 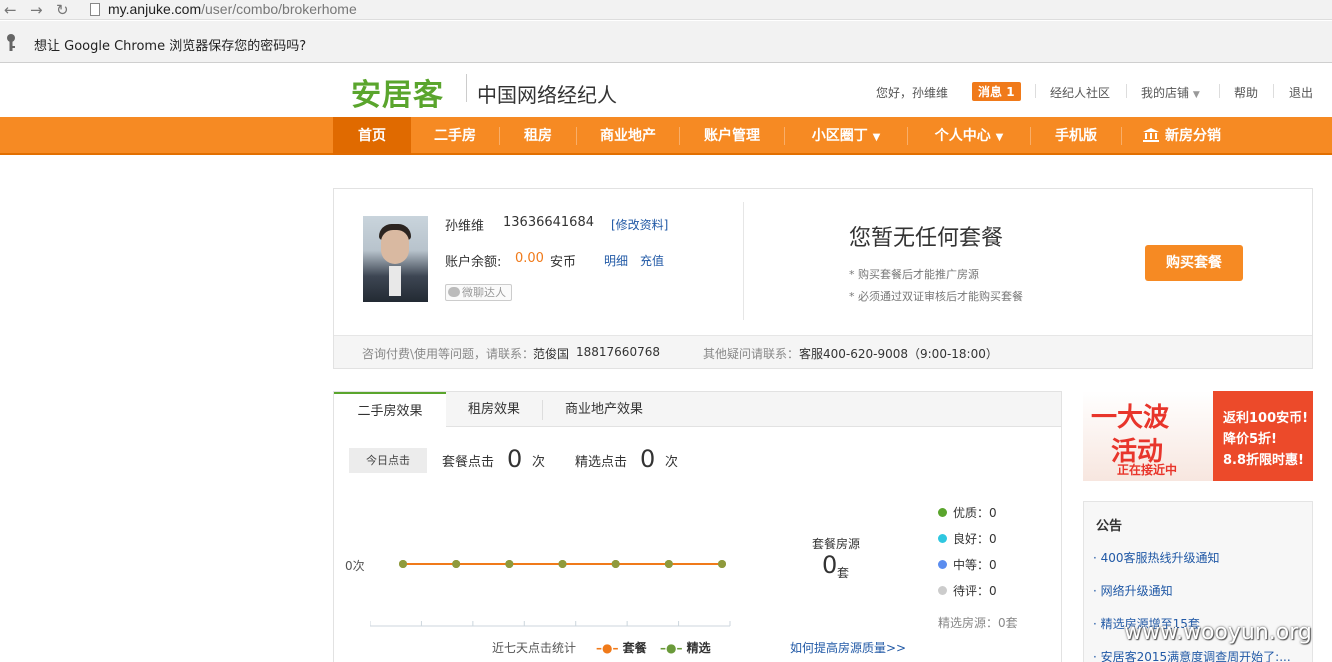 What do you see at coordinates (395, 259) in the screenshot?
I see `avatar` at bounding box center [395, 259].